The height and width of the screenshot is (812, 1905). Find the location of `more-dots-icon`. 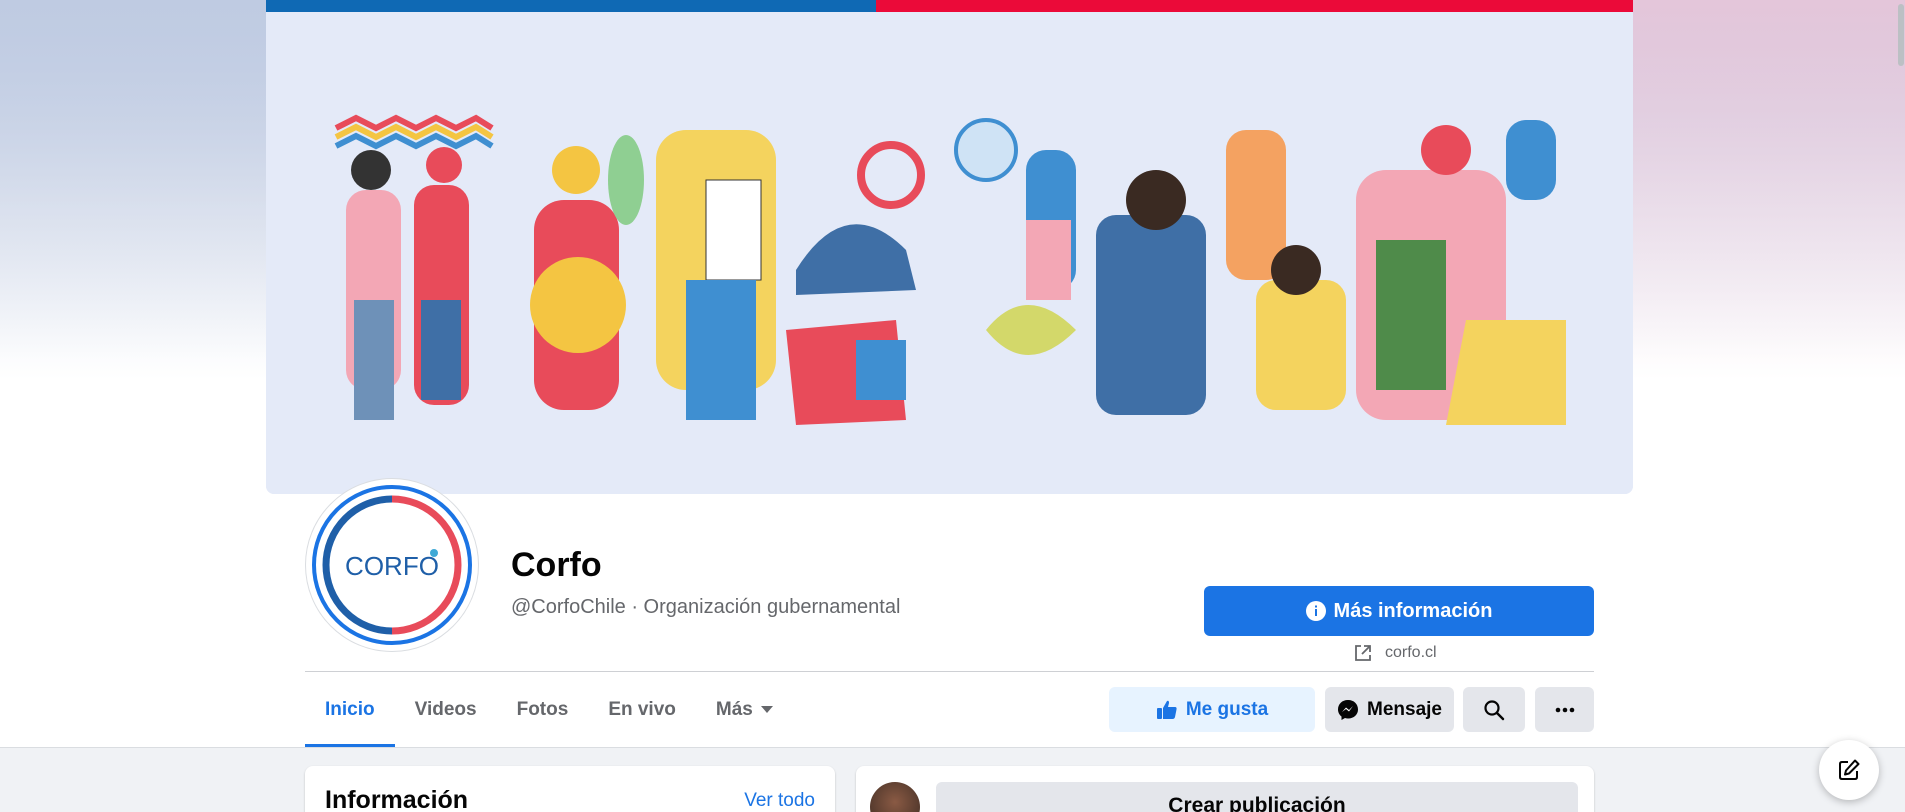

more-dots-icon is located at coordinates (1564, 709).